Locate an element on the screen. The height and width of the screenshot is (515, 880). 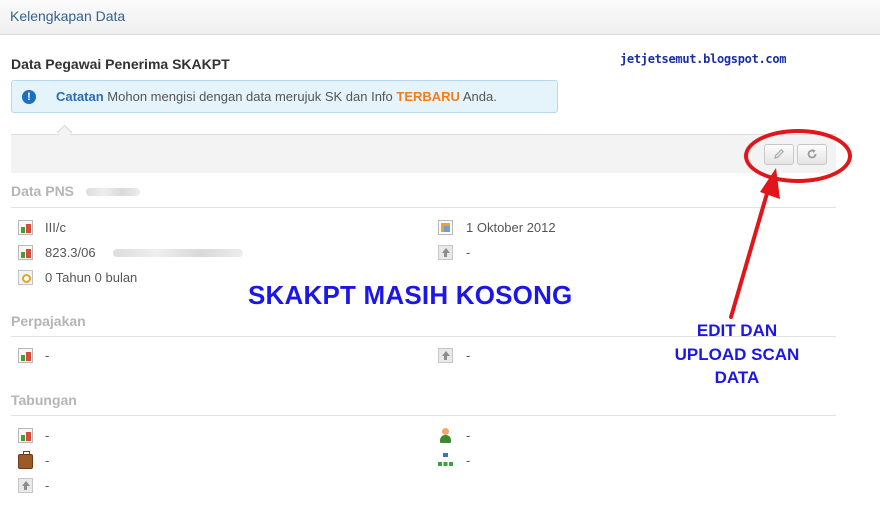
tabungan-atas-nama: - is located at coordinates (468, 435).